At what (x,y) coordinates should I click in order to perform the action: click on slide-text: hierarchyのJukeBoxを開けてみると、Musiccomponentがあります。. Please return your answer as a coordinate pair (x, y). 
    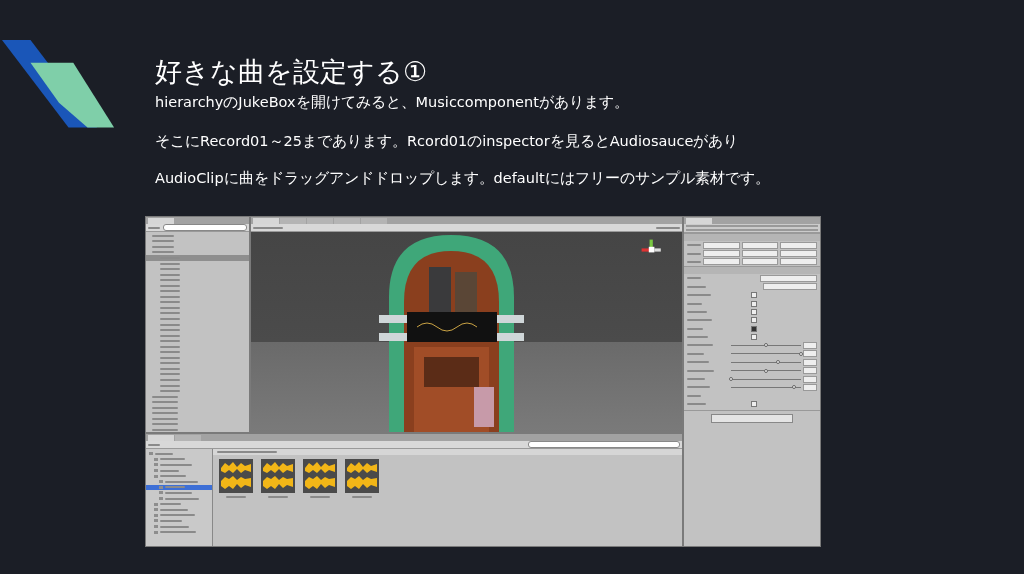
    Looking at the image, I should click on (392, 102).